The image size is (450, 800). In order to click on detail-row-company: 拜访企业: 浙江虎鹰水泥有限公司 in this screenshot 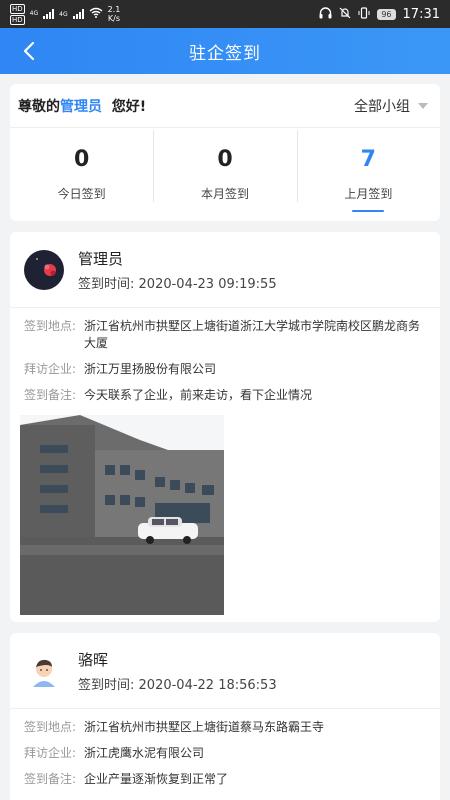, I will do `click(225, 753)`.